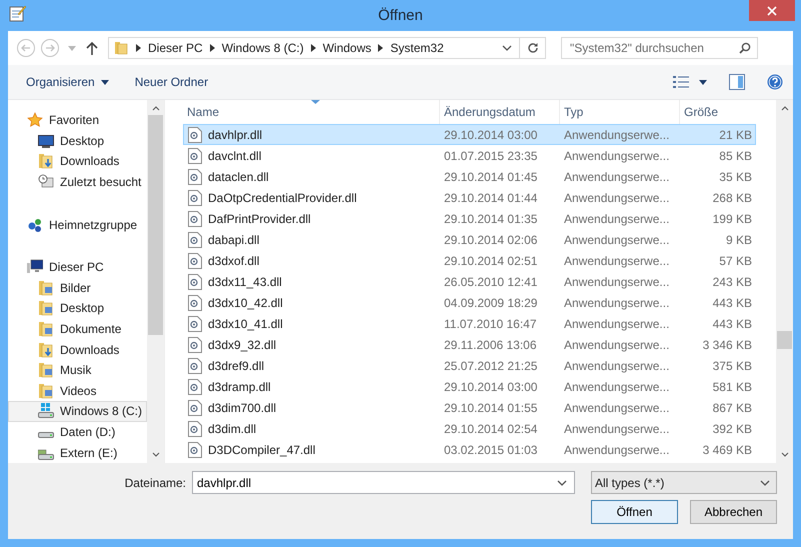 This screenshot has height=547, width=801. Describe the element at coordinates (77, 411) in the screenshot. I see `sidebar-item: Windows 8 (C:)` at that location.